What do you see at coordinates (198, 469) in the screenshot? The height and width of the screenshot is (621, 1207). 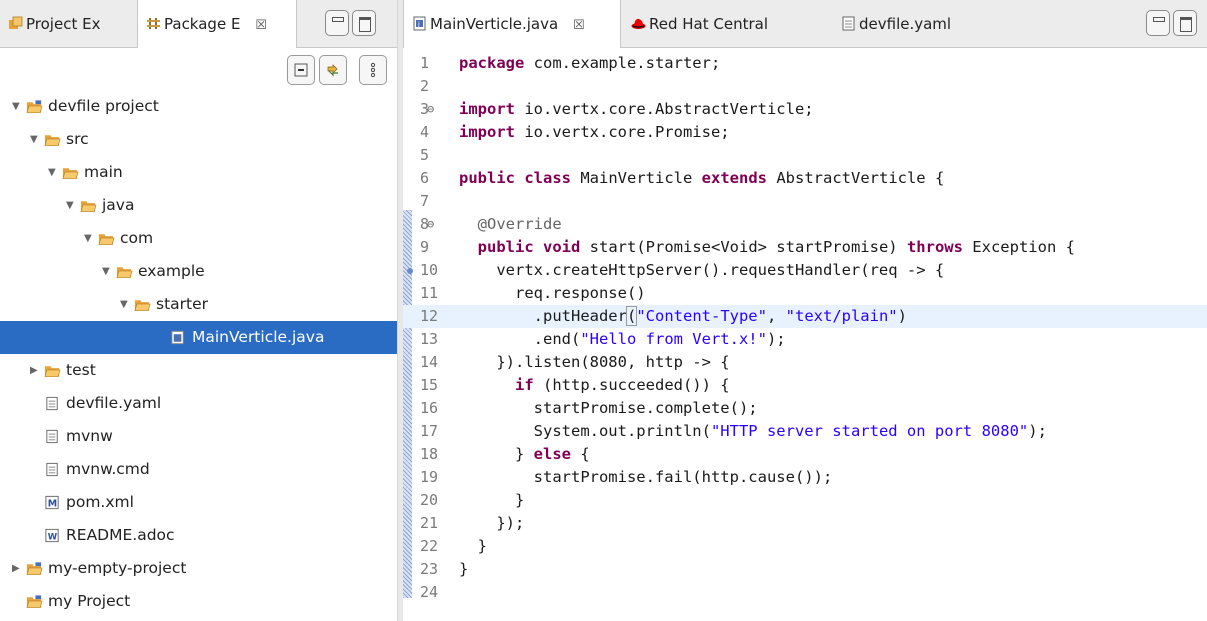 I see `tree-item: mvnw.cmd` at bounding box center [198, 469].